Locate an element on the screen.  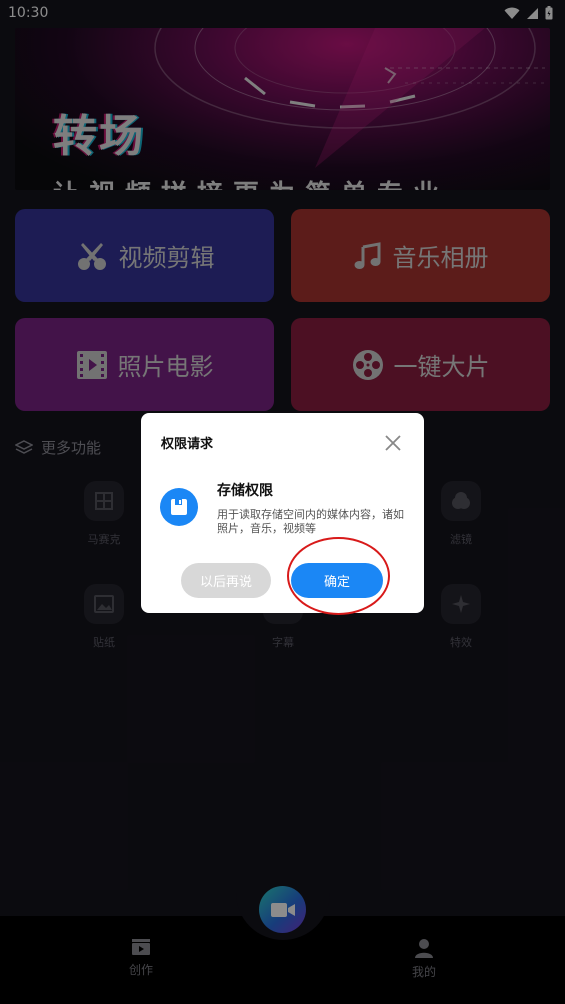
floppy-disk-icon is located at coordinates (179, 507).